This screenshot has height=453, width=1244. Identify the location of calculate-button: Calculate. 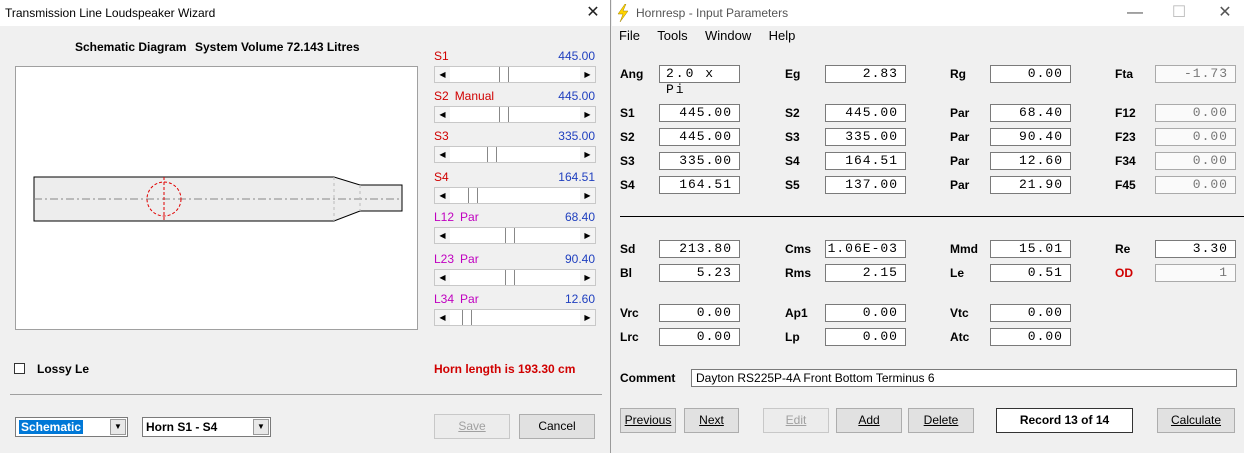
(1196, 420).